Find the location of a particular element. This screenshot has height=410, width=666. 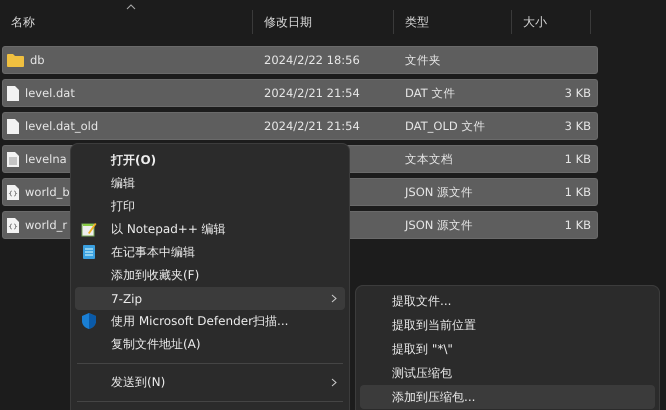

file-type: DAT_OLD 文件 is located at coordinates (445, 126).